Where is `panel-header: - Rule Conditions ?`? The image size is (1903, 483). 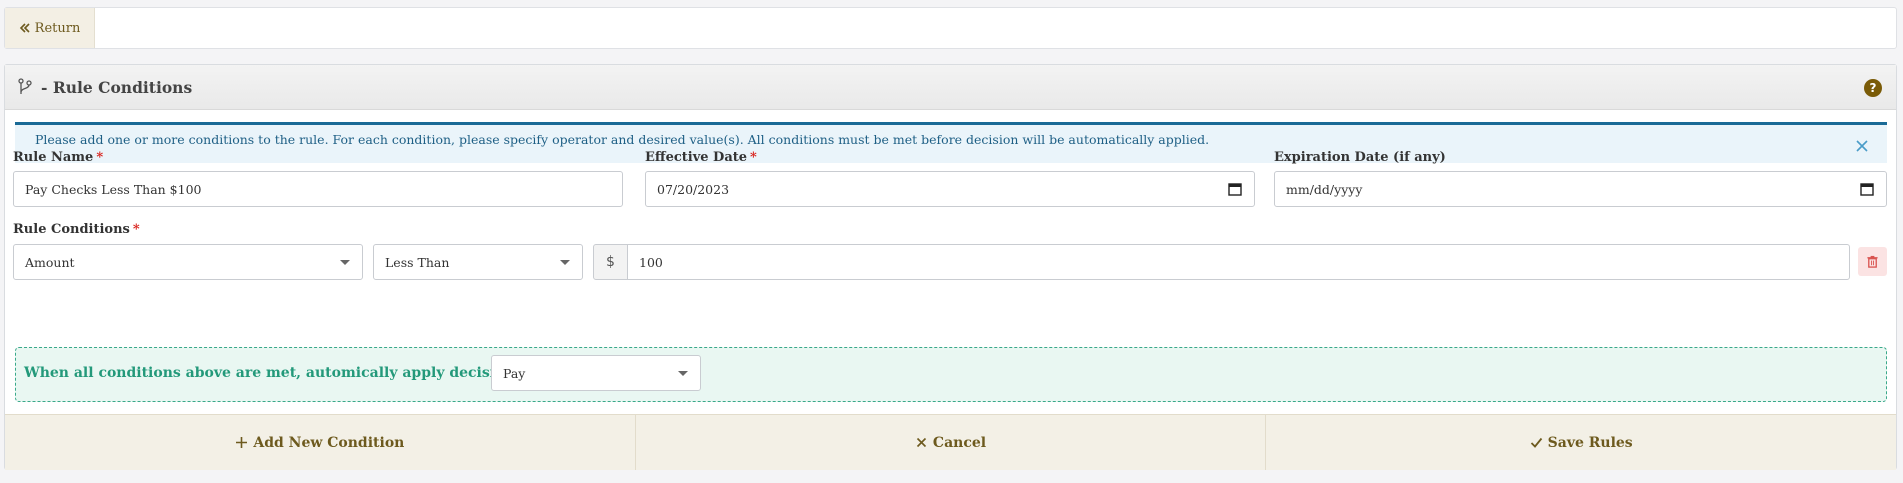 panel-header: - Rule Conditions ? is located at coordinates (950, 87).